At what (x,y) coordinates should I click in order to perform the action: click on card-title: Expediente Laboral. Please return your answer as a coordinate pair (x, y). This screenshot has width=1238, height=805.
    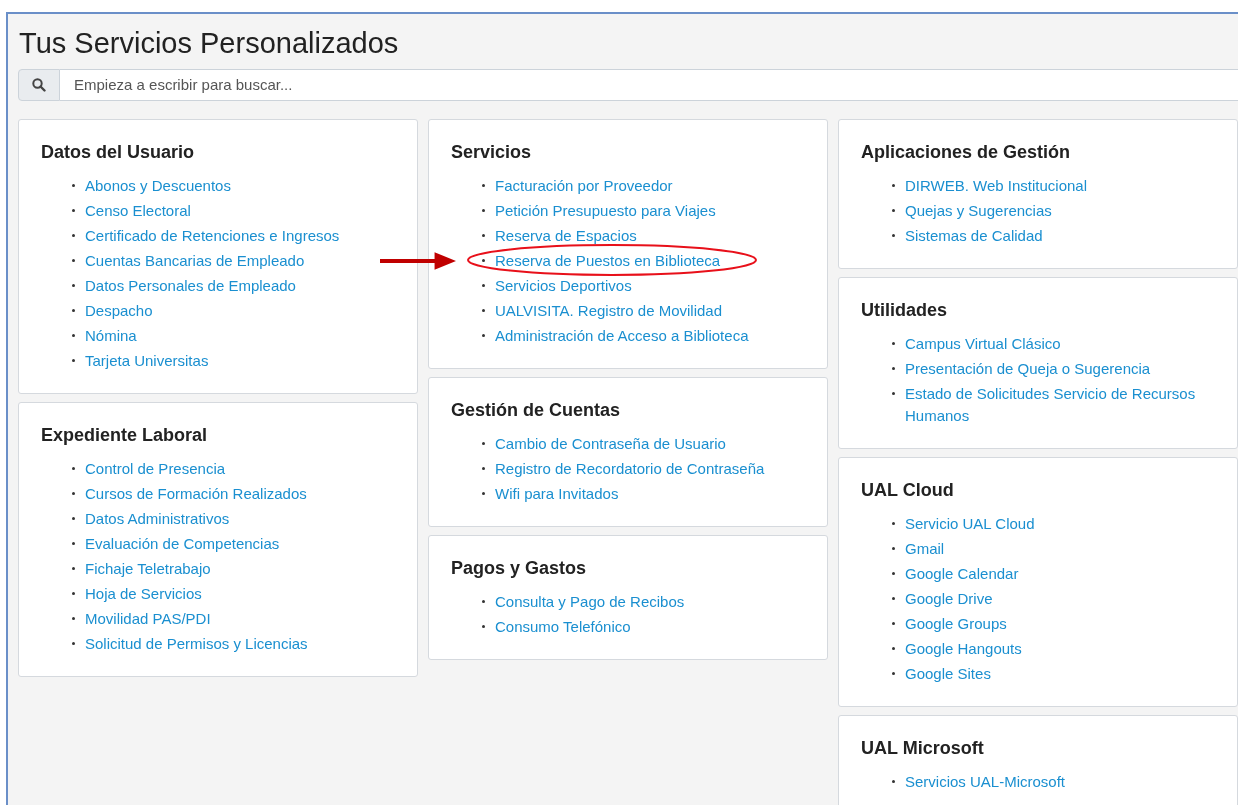
    Looking at the image, I should click on (125, 435).